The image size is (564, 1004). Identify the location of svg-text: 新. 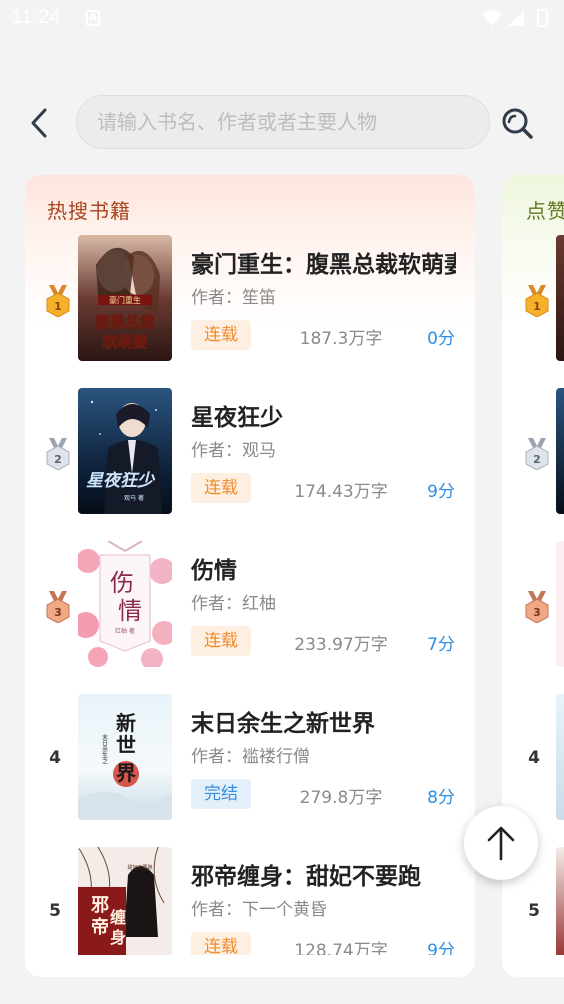
(126, 723).